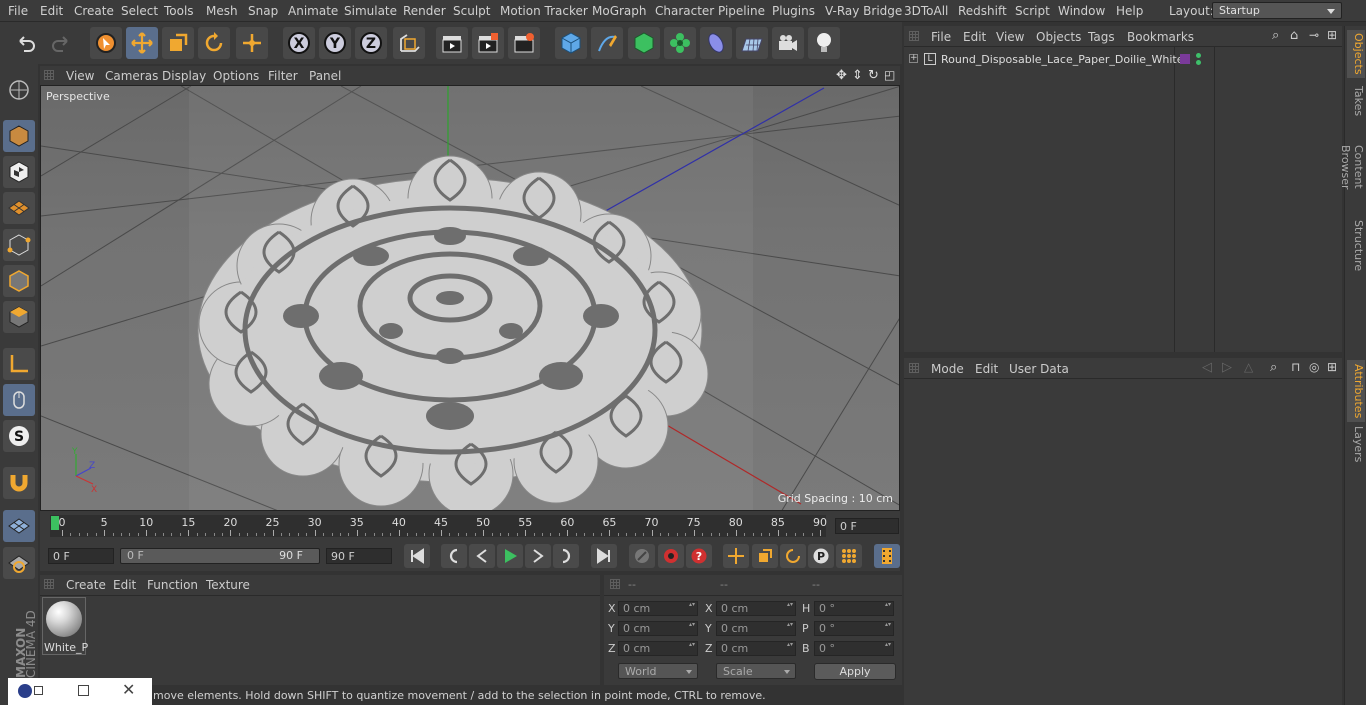 This screenshot has width=1366, height=705. Describe the element at coordinates (80, 76) in the screenshot. I see `viewport-menu-view: View` at that location.